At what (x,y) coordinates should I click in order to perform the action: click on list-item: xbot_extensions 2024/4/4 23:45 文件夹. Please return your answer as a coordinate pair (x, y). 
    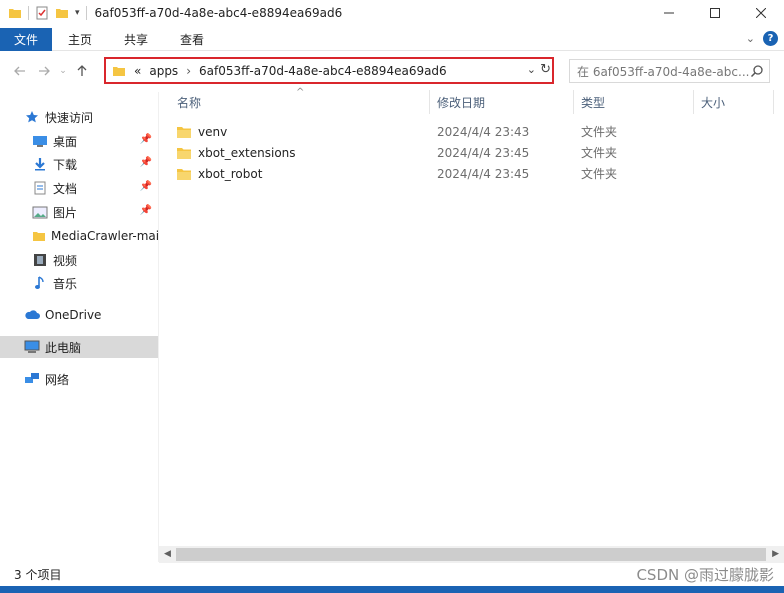
    Looking at the image, I should click on (406, 152).